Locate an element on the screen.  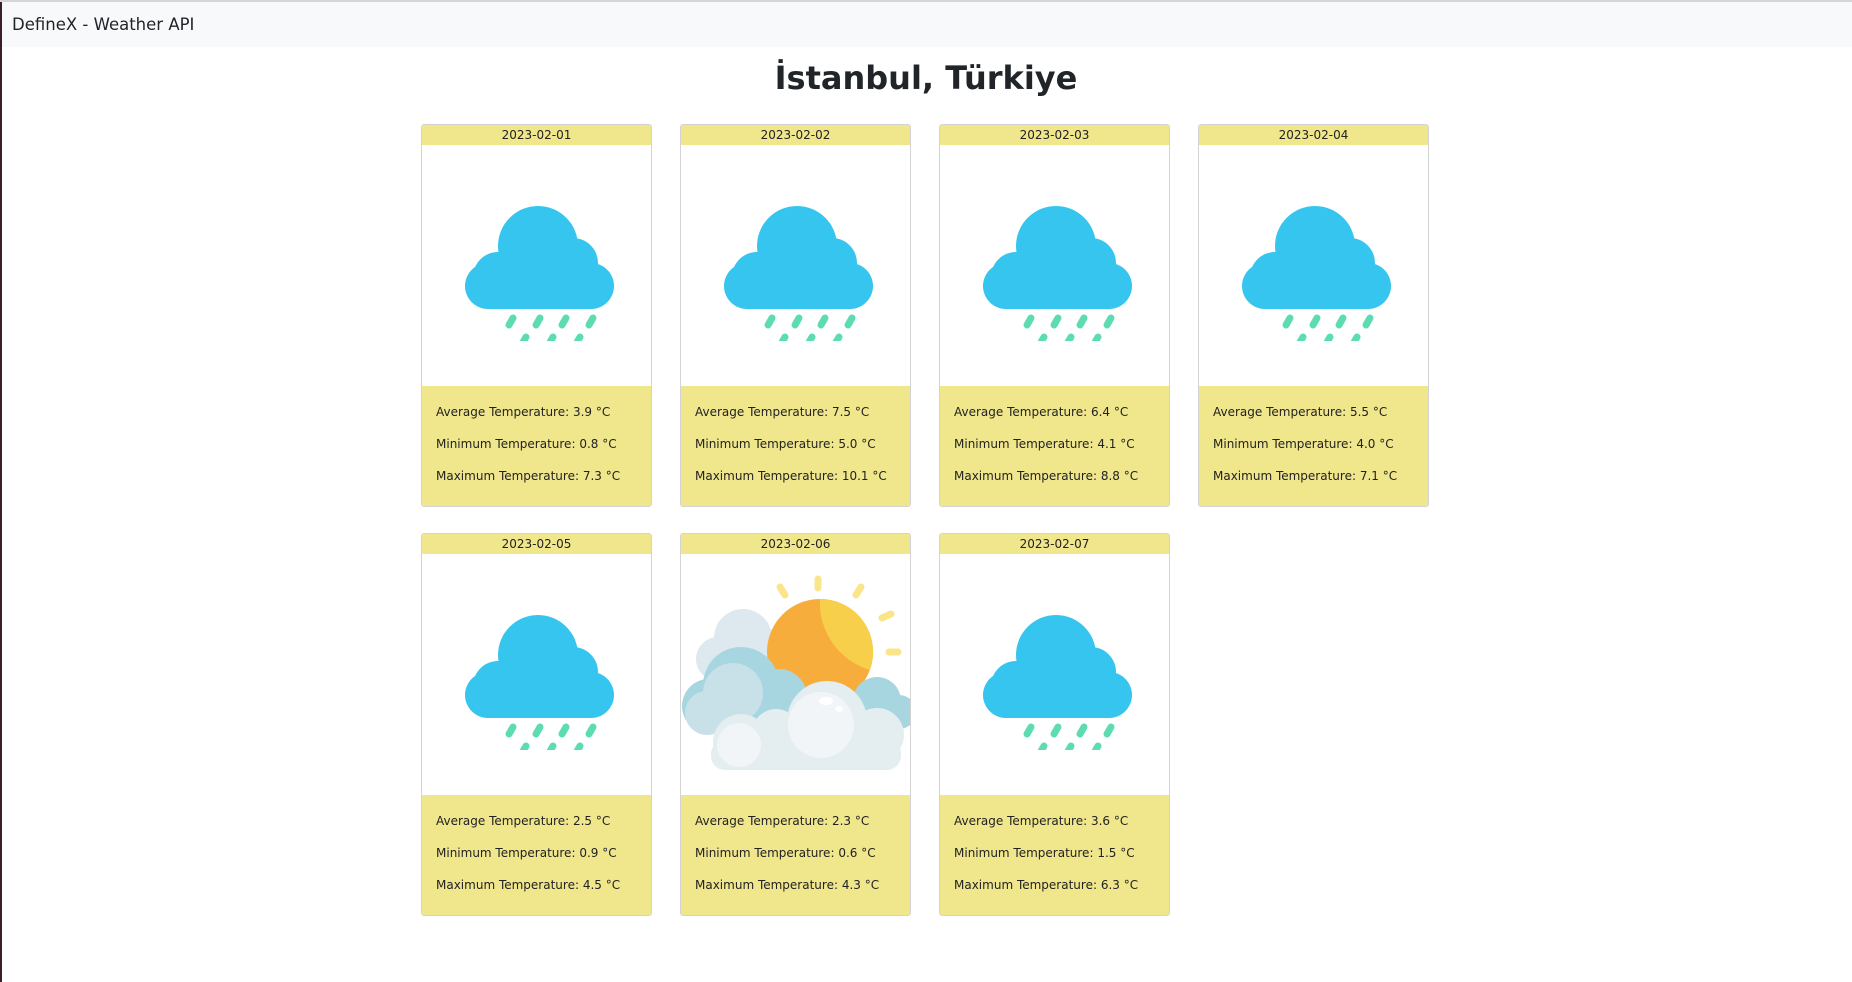
max-temp-row: Maximum Temperature: 7.1 °C is located at coordinates (1320, 480).